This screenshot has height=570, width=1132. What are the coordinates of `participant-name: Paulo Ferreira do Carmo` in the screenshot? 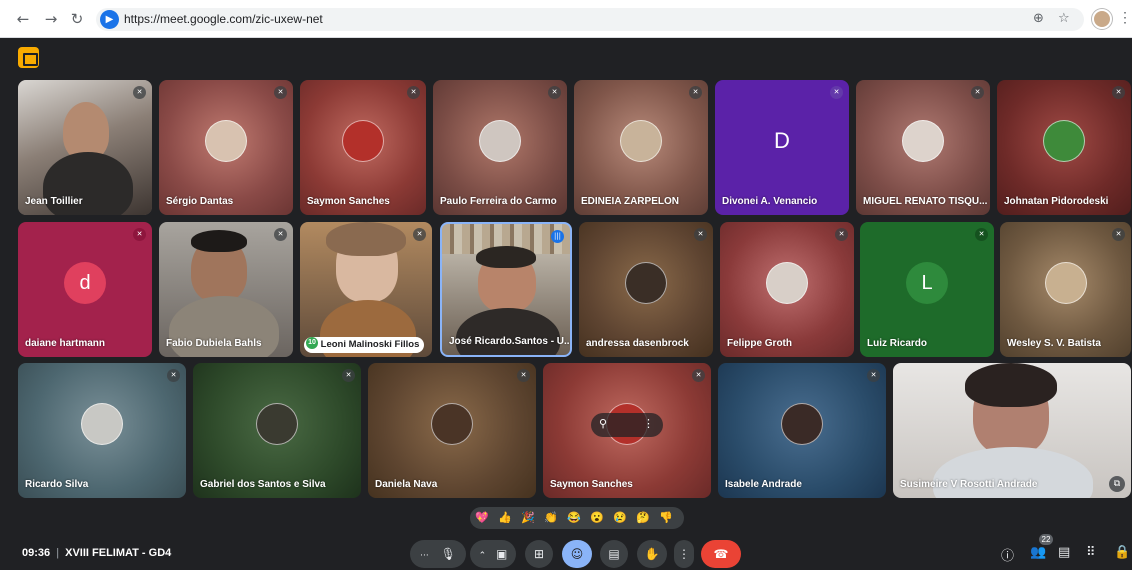 It's located at (498, 201).